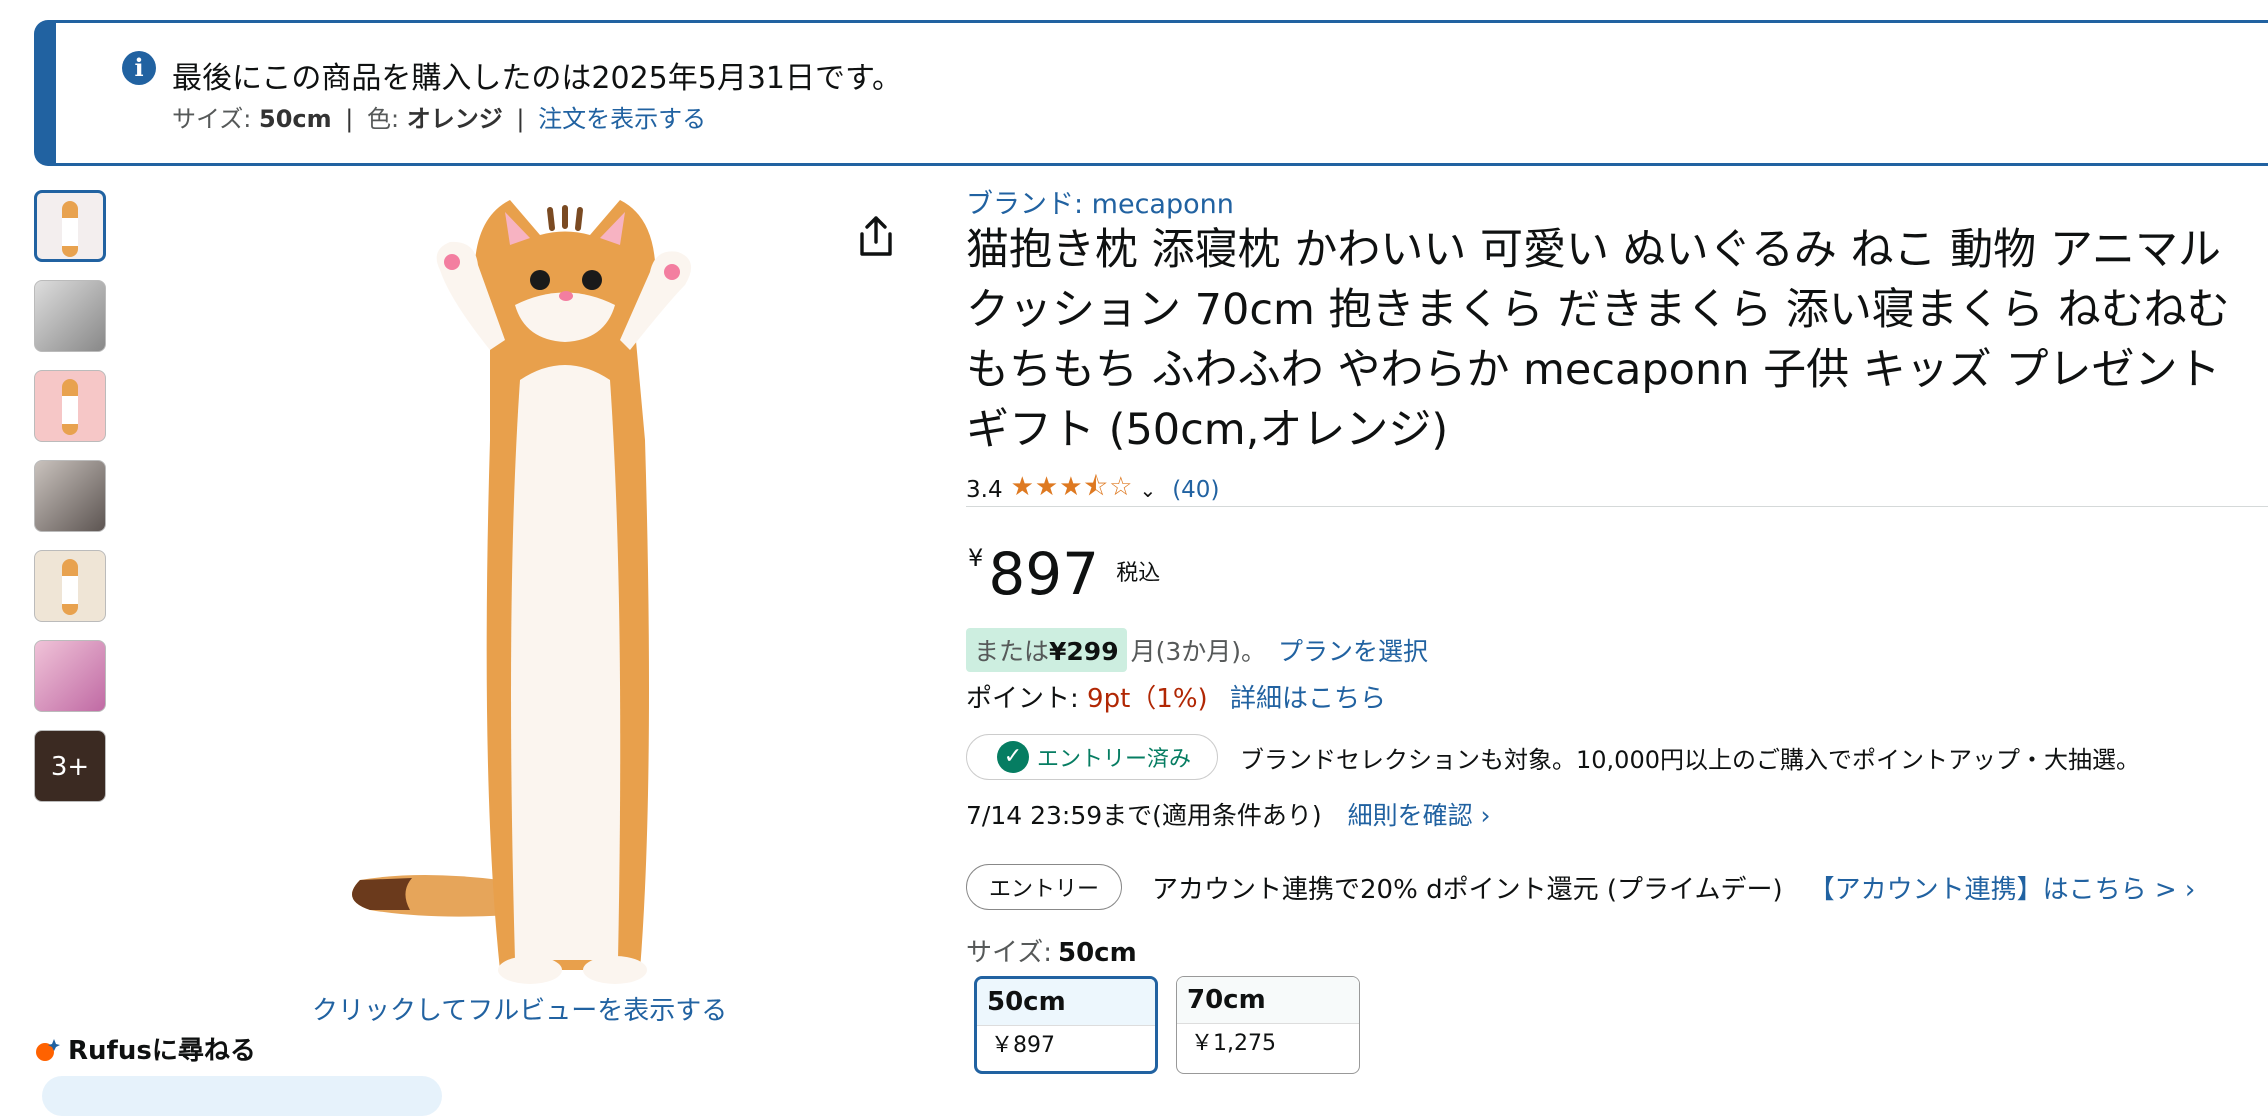 The height and width of the screenshot is (1116, 2268). Describe the element at coordinates (2002, 887) in the screenshot. I see `account-link-link: 【アカウント連携】はこちら > ›` at that location.